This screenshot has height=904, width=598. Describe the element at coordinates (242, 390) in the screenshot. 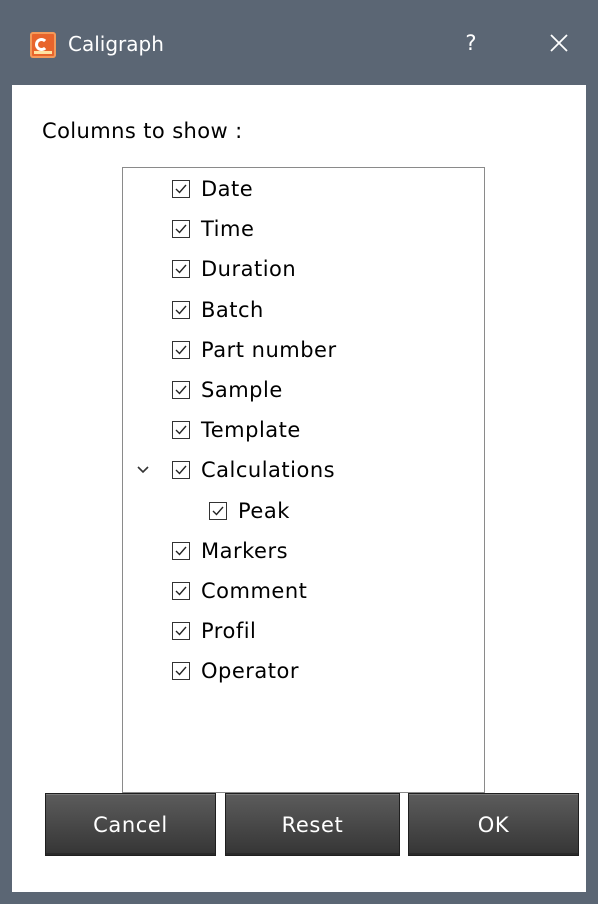

I see `column-item-label: Sample` at that location.